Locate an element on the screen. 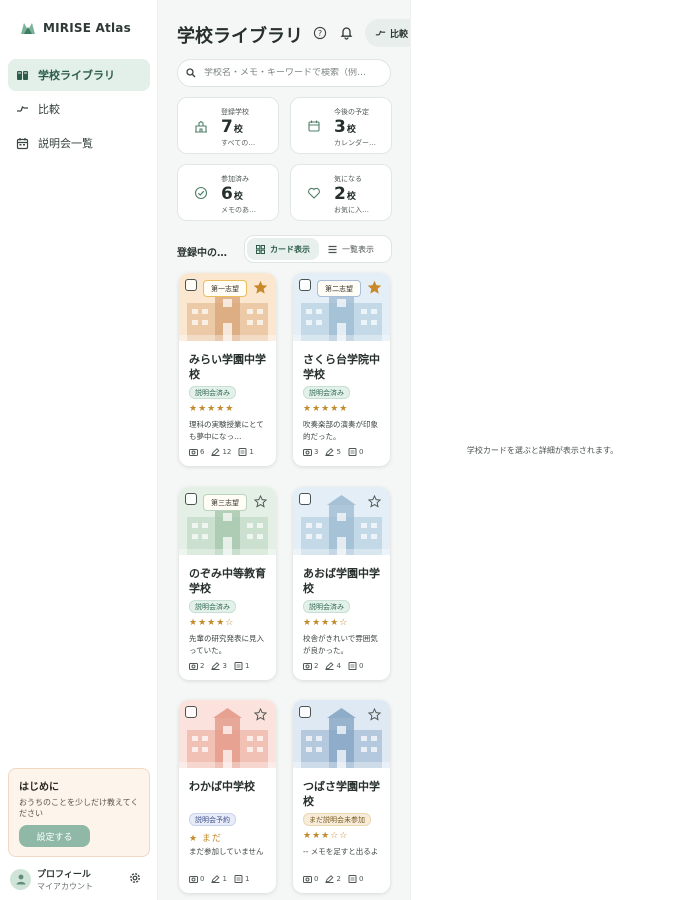 The image size is (674, 900). memo-count: 1 is located at coordinates (219, 879).